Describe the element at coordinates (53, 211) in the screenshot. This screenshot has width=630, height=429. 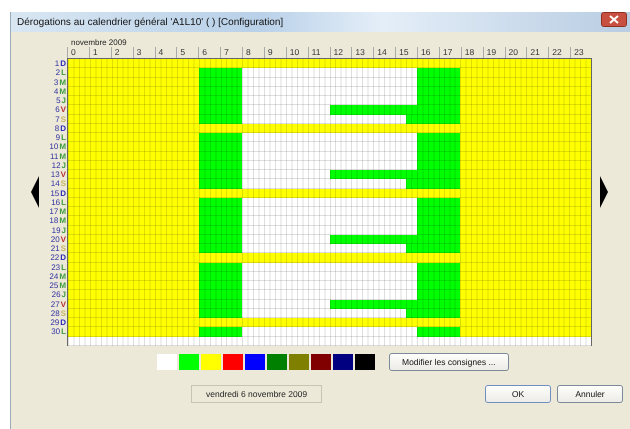
I see `day-number: 17` at that location.